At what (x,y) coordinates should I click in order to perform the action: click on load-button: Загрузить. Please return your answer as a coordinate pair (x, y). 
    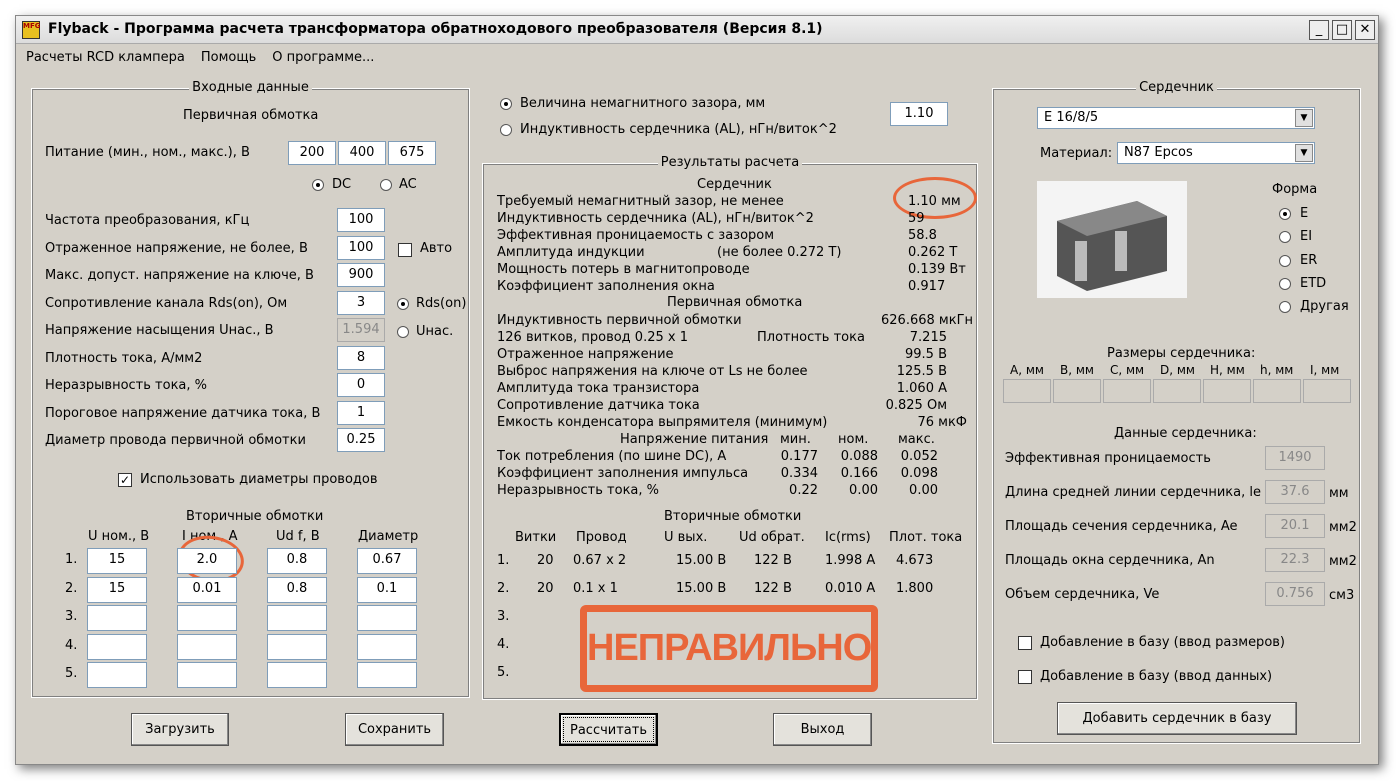
    Looking at the image, I should click on (180, 729).